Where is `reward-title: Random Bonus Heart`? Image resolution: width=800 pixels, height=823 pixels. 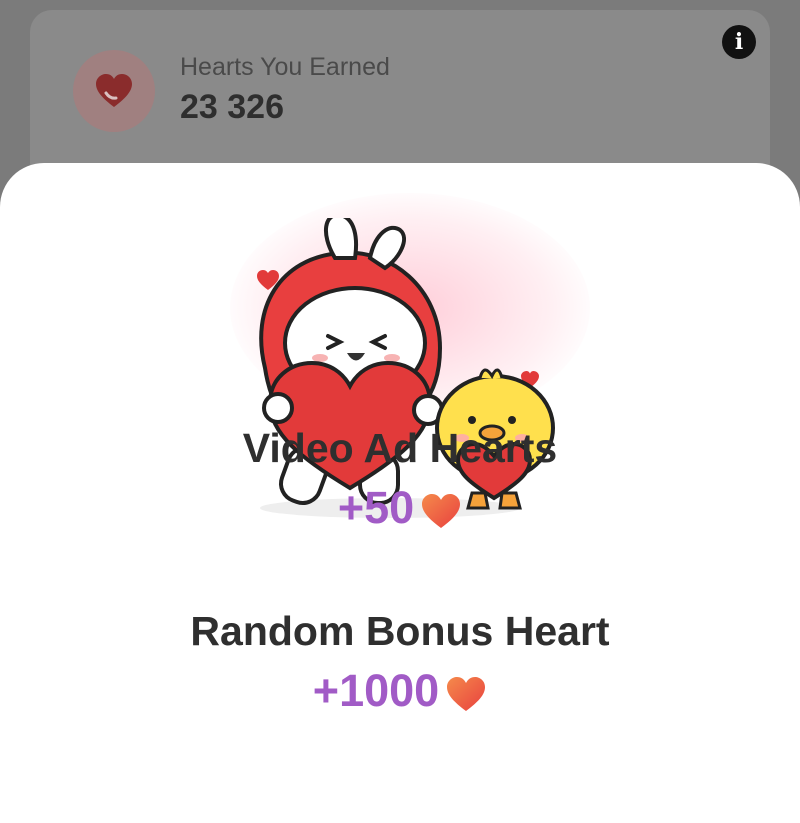 reward-title: Random Bonus Heart is located at coordinates (400, 631).